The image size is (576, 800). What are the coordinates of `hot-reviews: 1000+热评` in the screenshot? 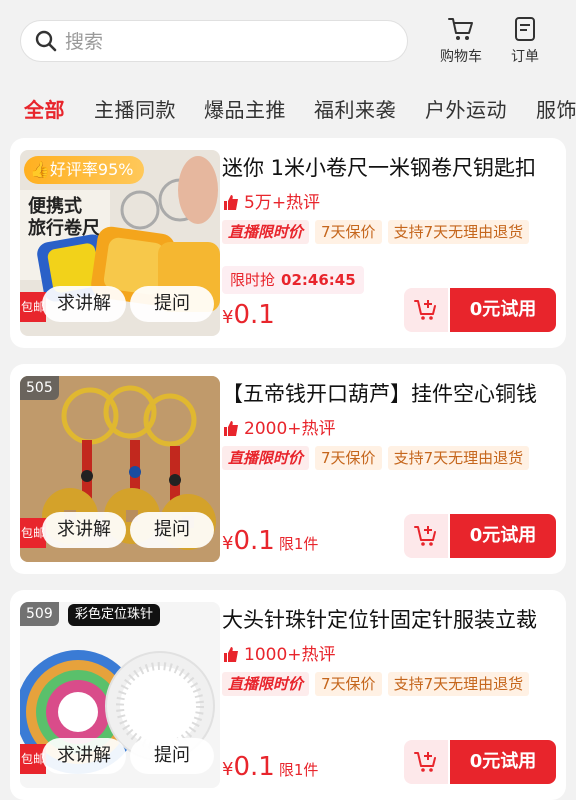 It's located at (279, 655).